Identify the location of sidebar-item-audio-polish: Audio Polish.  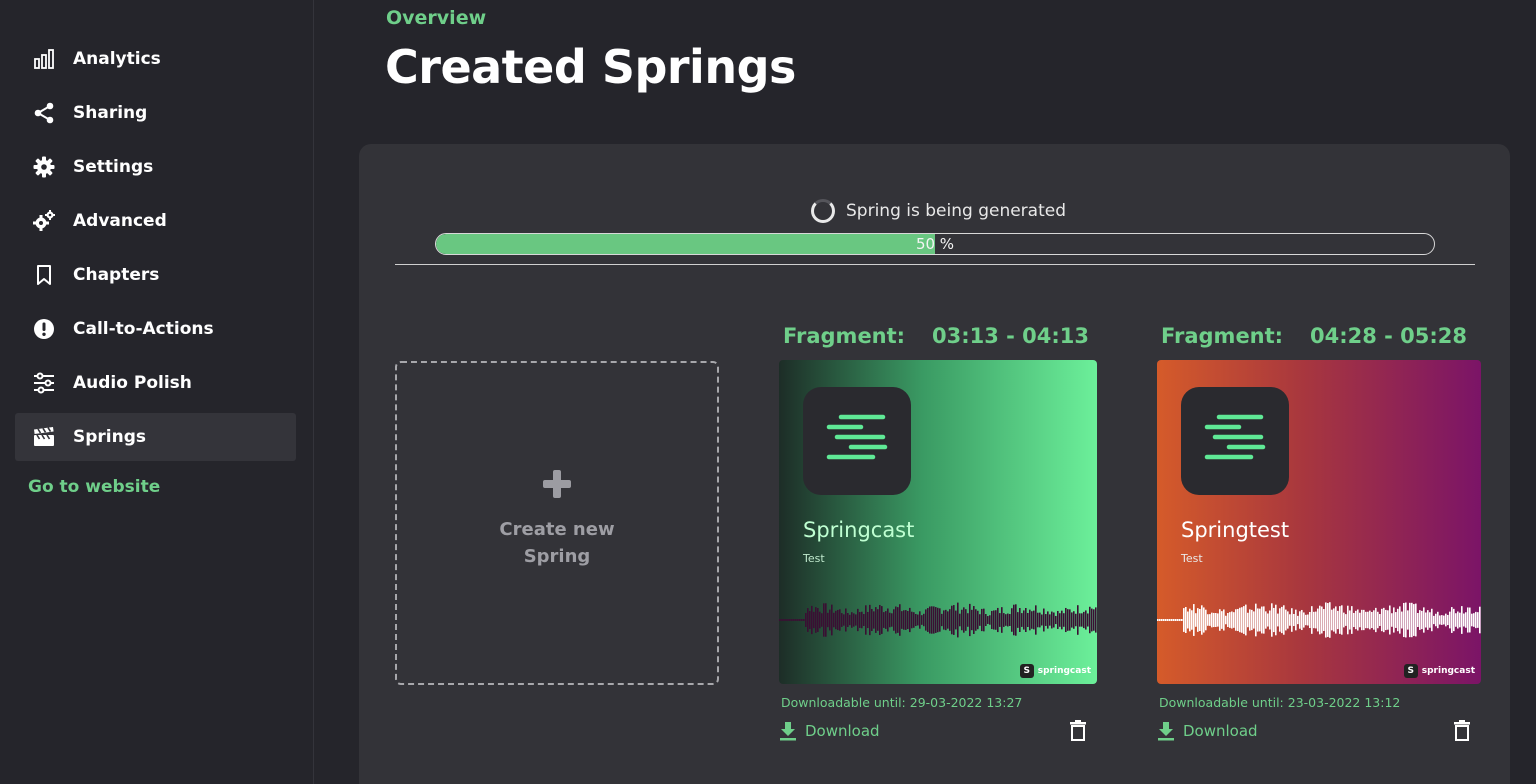
(155, 383).